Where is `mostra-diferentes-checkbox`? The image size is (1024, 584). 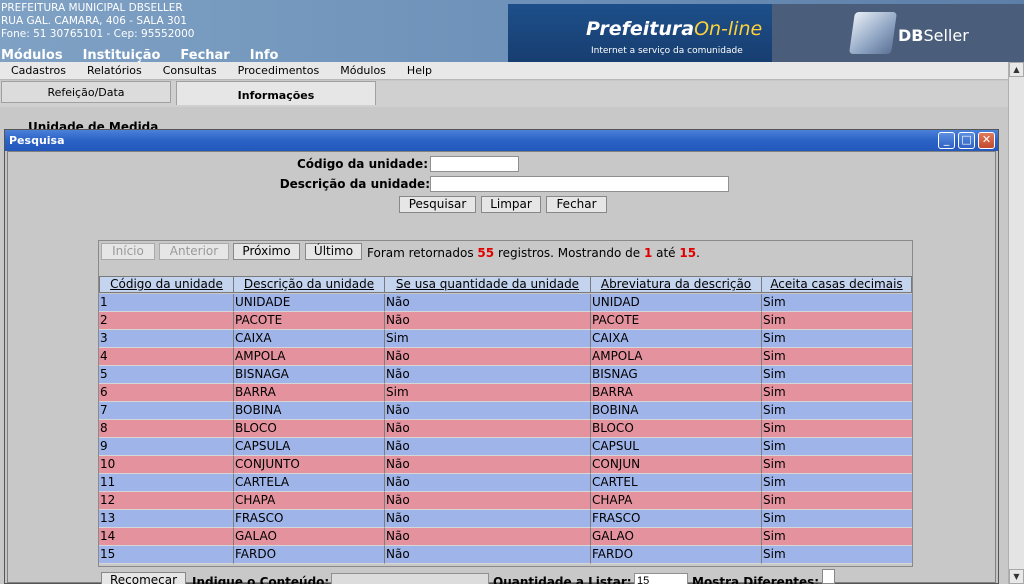 mostra-diferentes-checkbox is located at coordinates (828, 576).